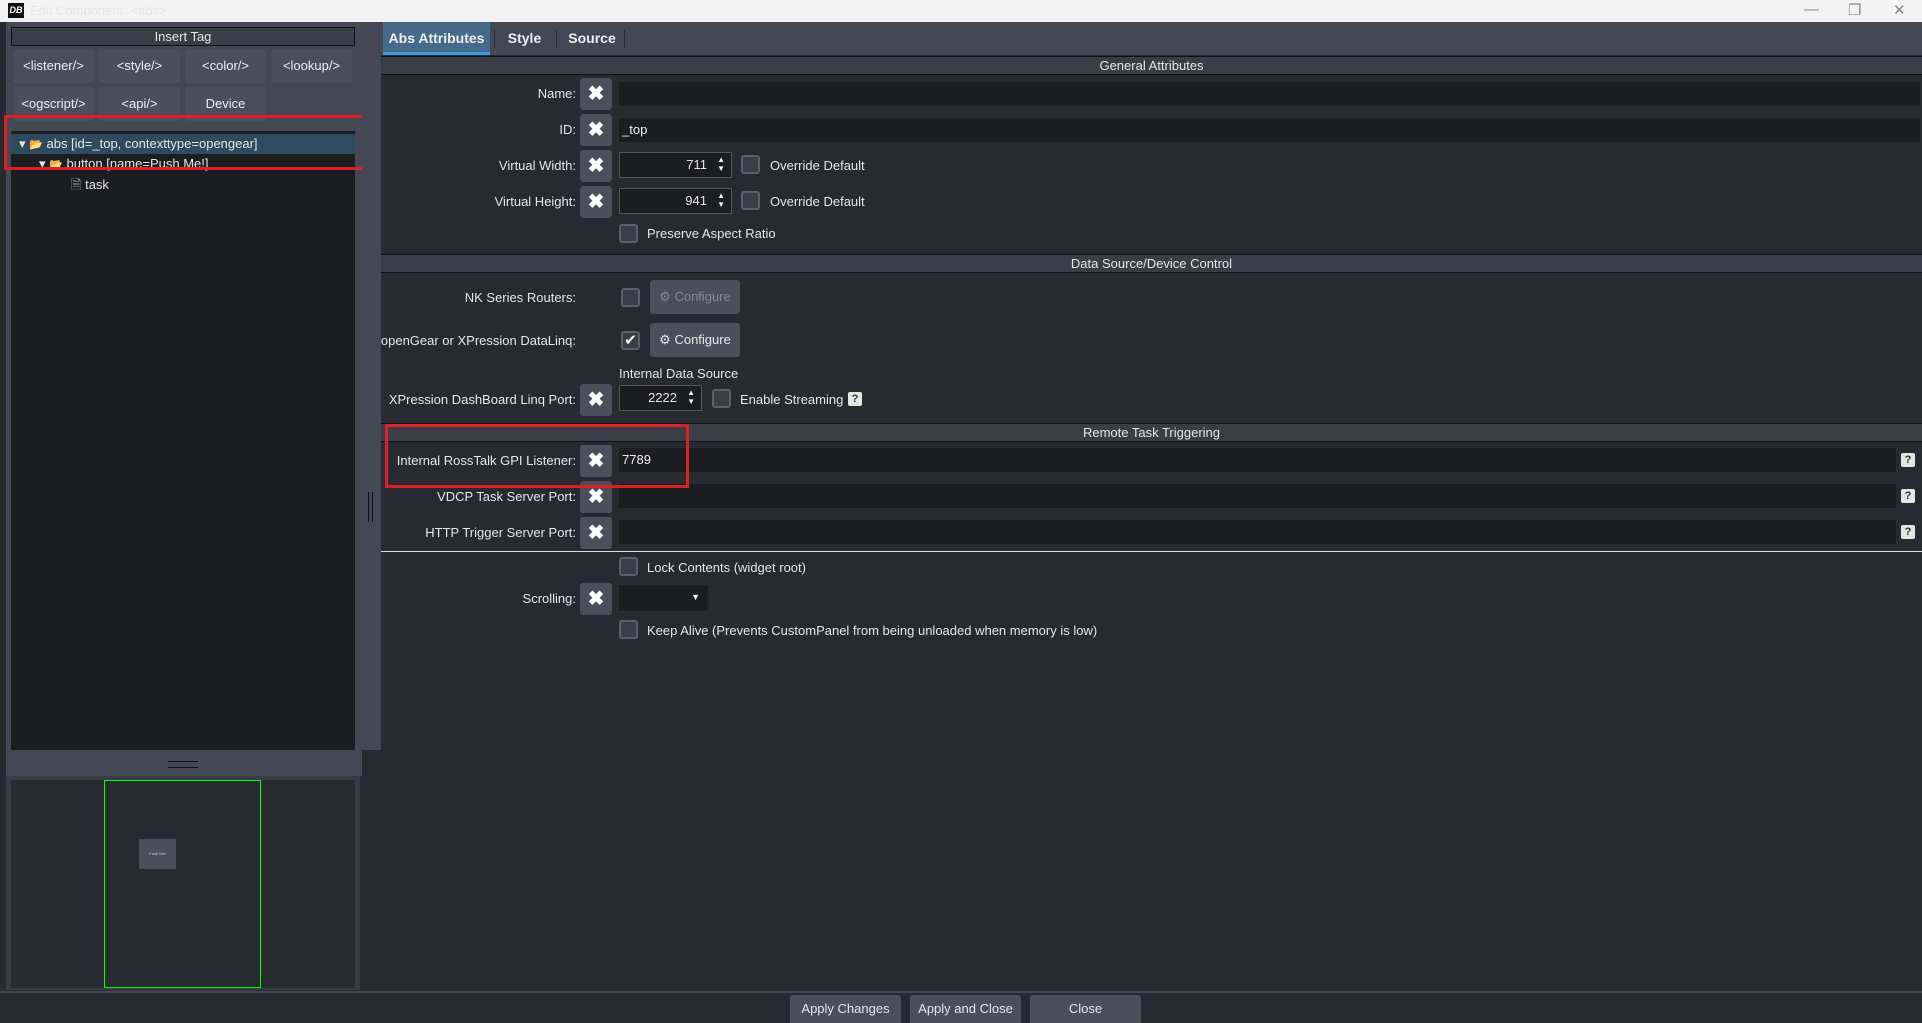  Describe the element at coordinates (596, 166) in the screenshot. I see `clear-virtual-width-button: ✖` at that location.